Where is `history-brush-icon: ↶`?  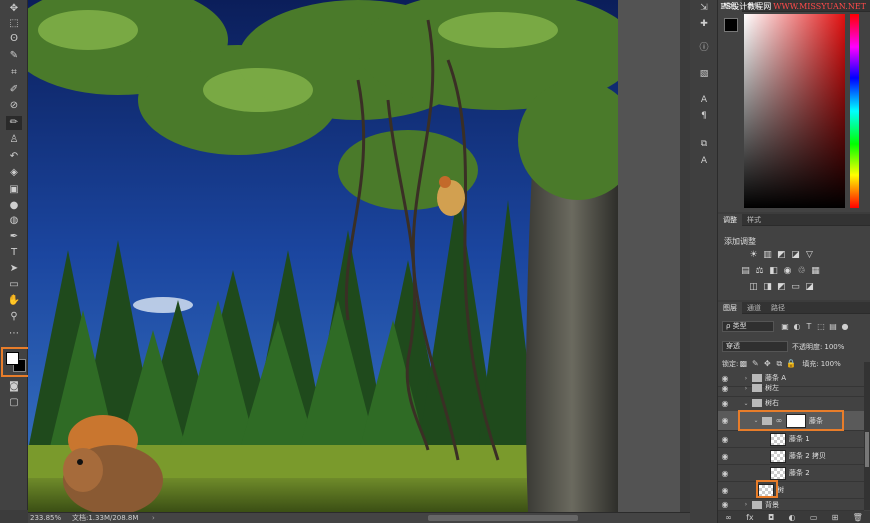 history-brush-icon: ↶ is located at coordinates (14, 157).